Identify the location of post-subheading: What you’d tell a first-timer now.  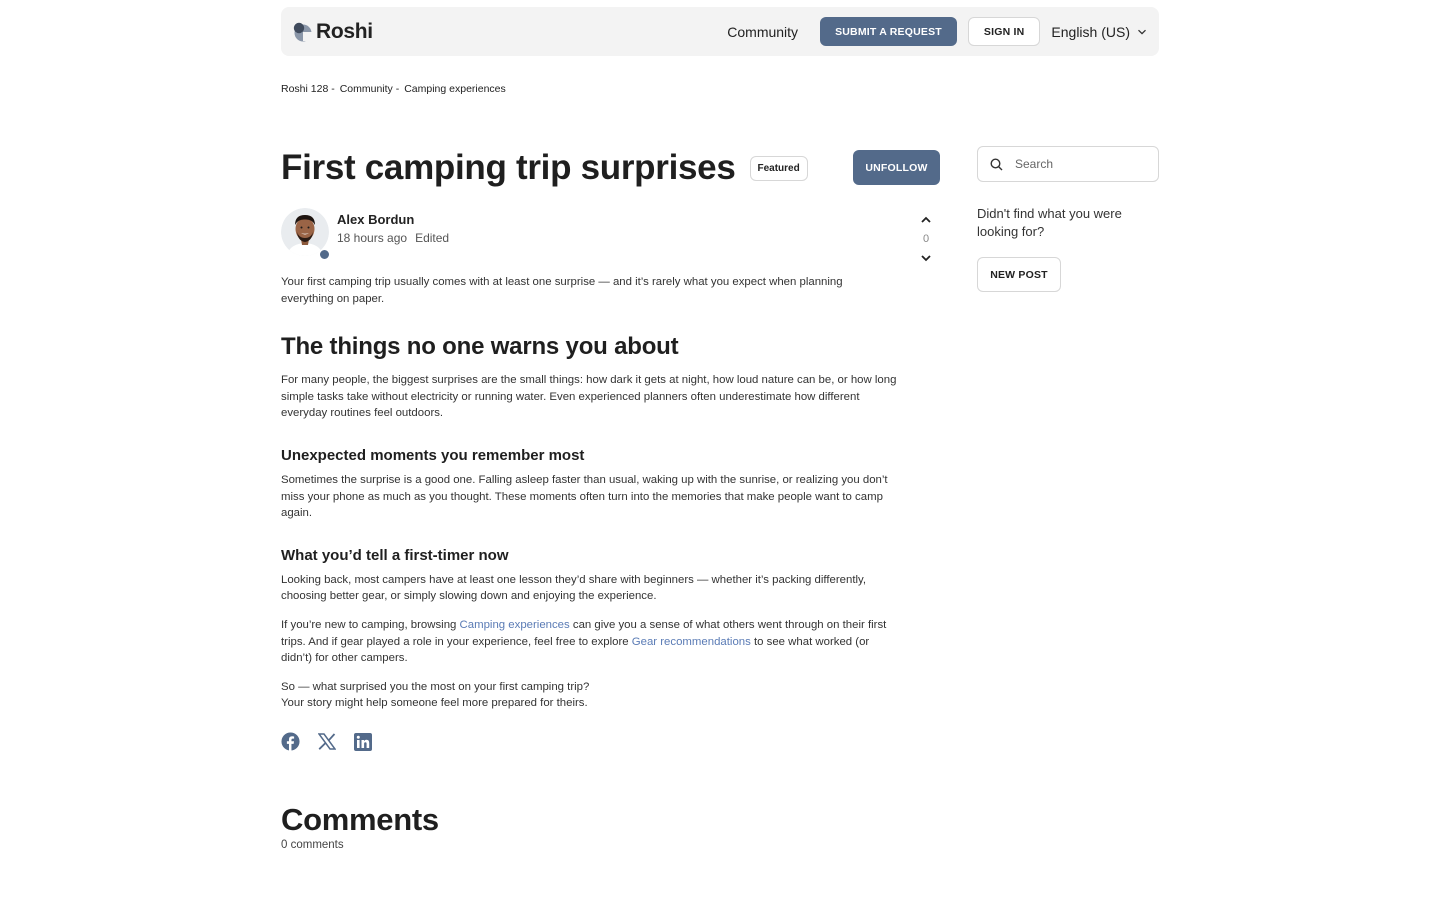
(395, 555).